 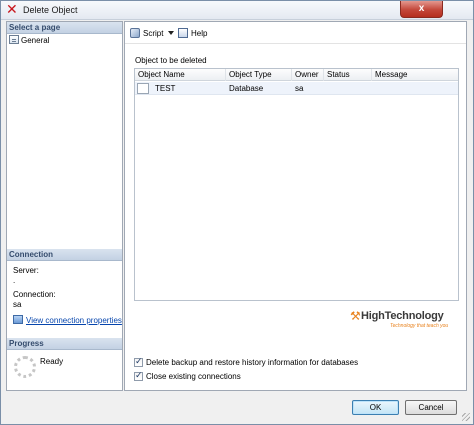 What do you see at coordinates (34, 294) in the screenshot?
I see `connection-label: Connection:` at bounding box center [34, 294].